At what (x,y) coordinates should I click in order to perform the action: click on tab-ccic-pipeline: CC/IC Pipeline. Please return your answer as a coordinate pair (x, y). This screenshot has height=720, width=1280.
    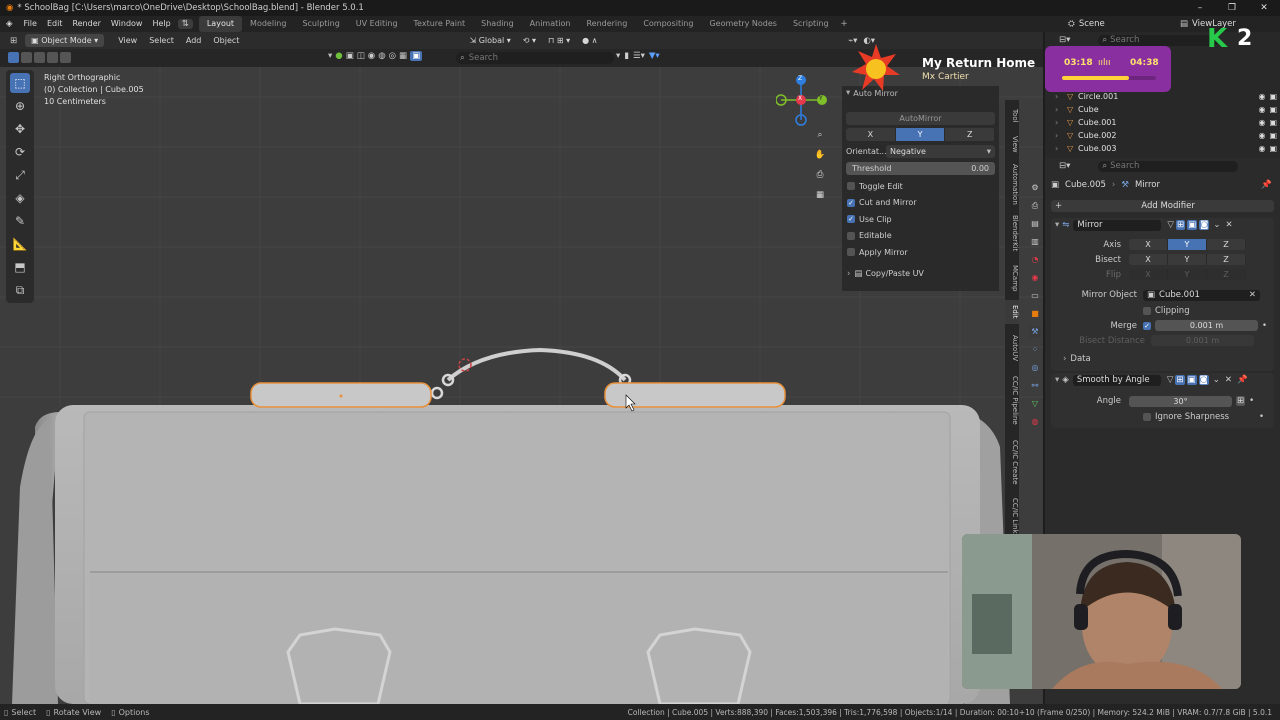
    Looking at the image, I should click on (1012, 400).